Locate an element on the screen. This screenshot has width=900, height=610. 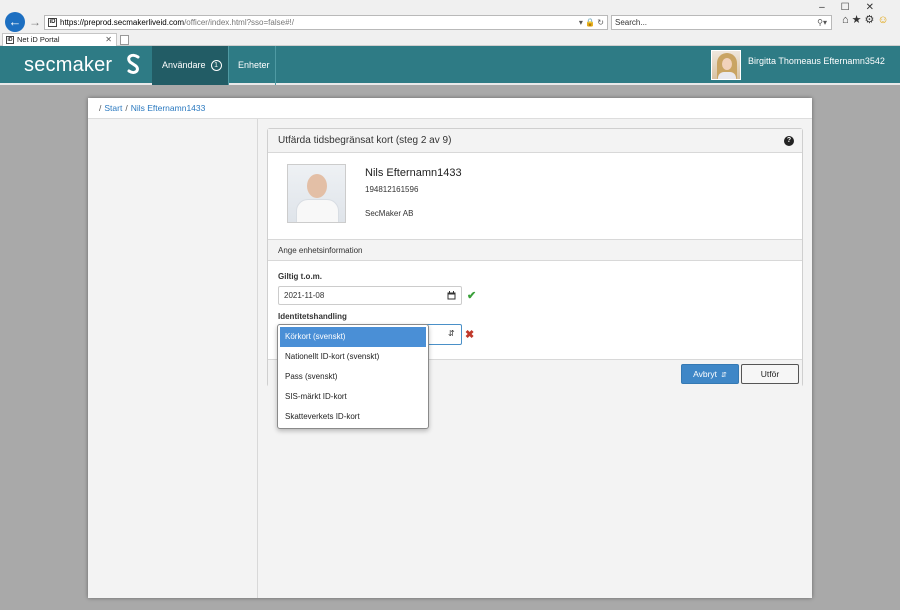
tab-site-icon: iD is located at coordinates (10, 40).